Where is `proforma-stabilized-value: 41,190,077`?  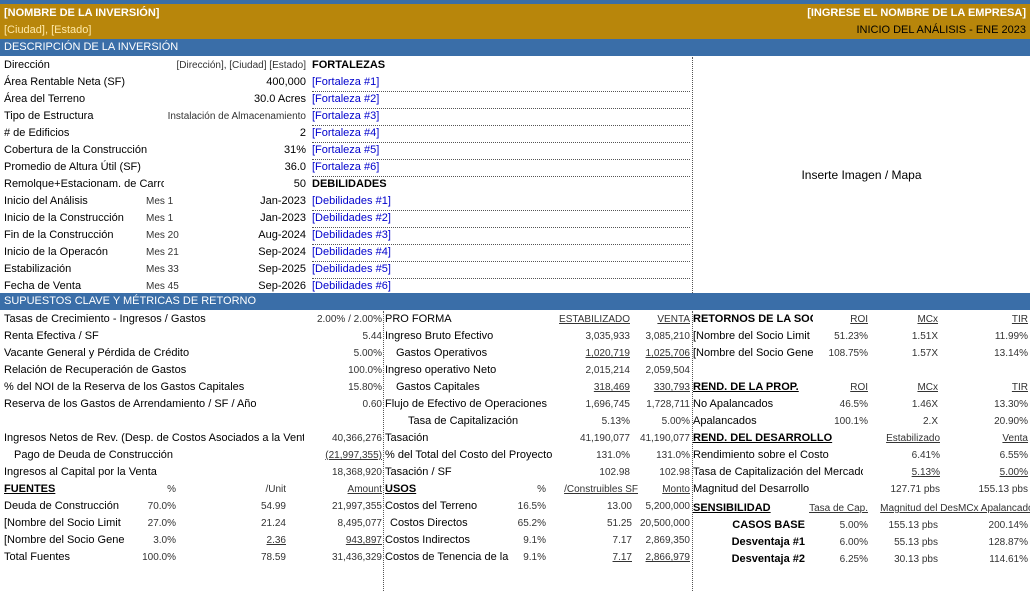
proforma-stabilized-value: 41,190,077 is located at coordinates (585, 438).